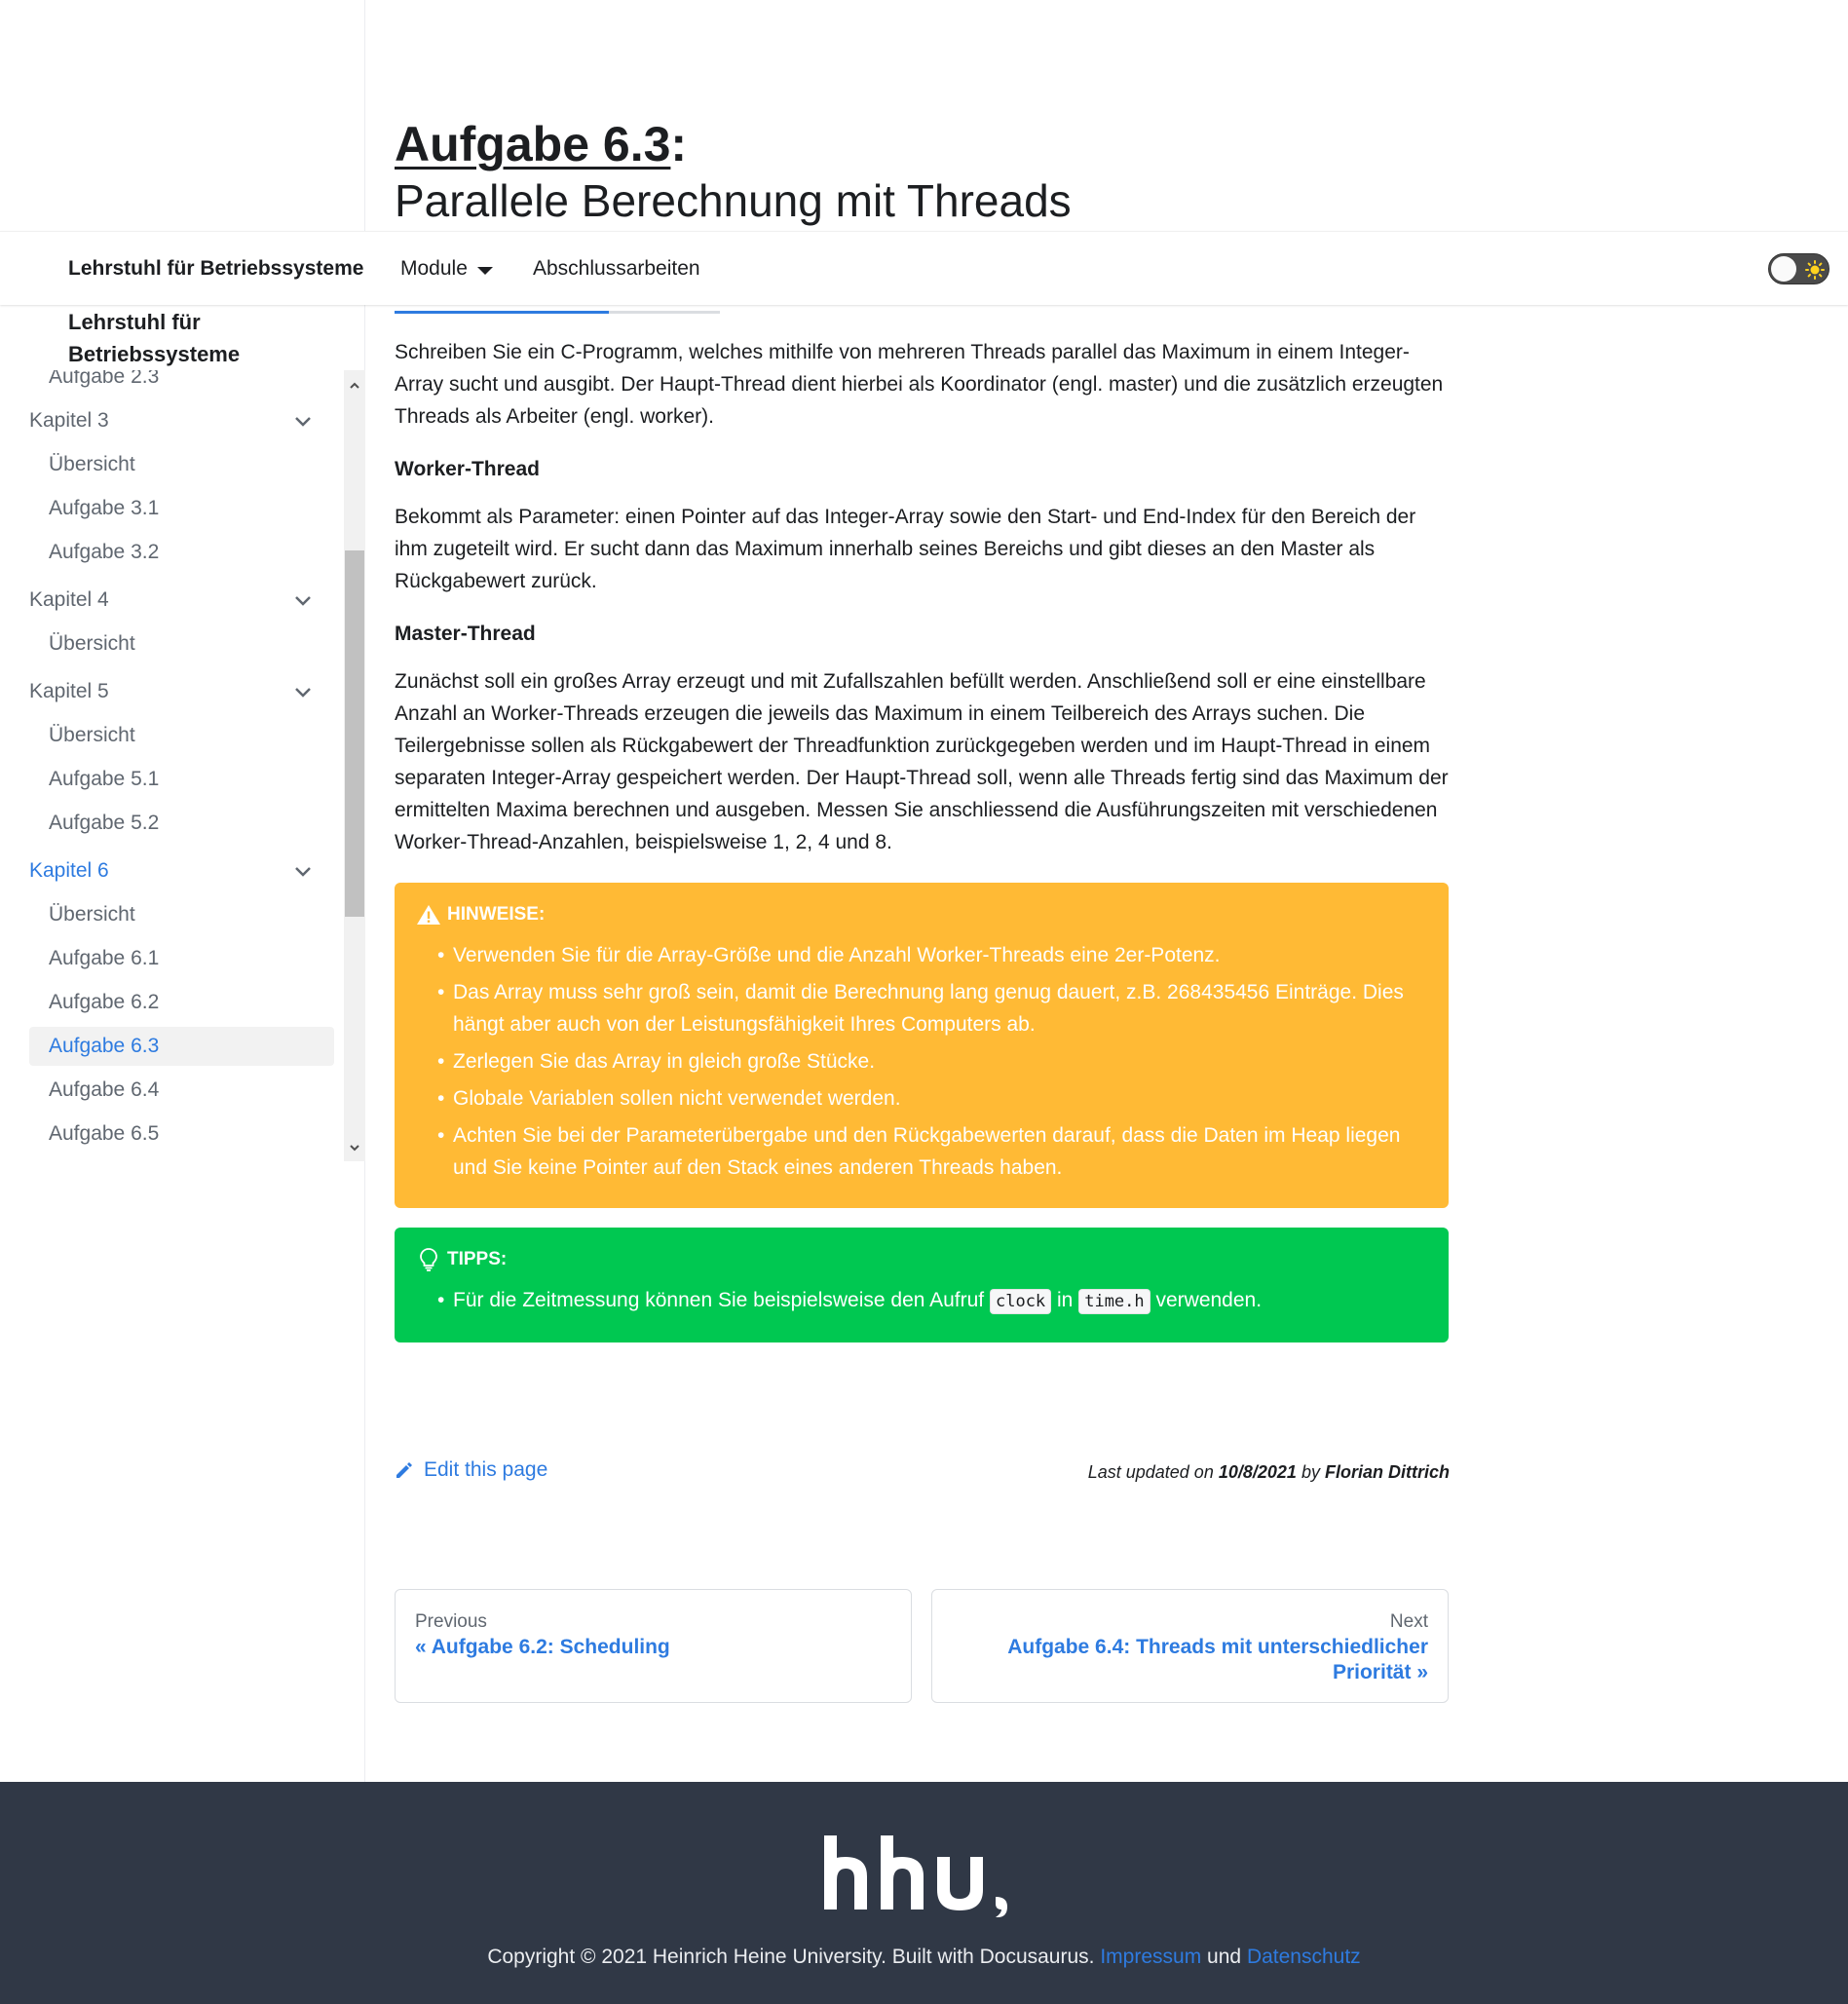 Image resolution: width=1848 pixels, height=2004 pixels. I want to click on title-colon: :, so click(679, 144).